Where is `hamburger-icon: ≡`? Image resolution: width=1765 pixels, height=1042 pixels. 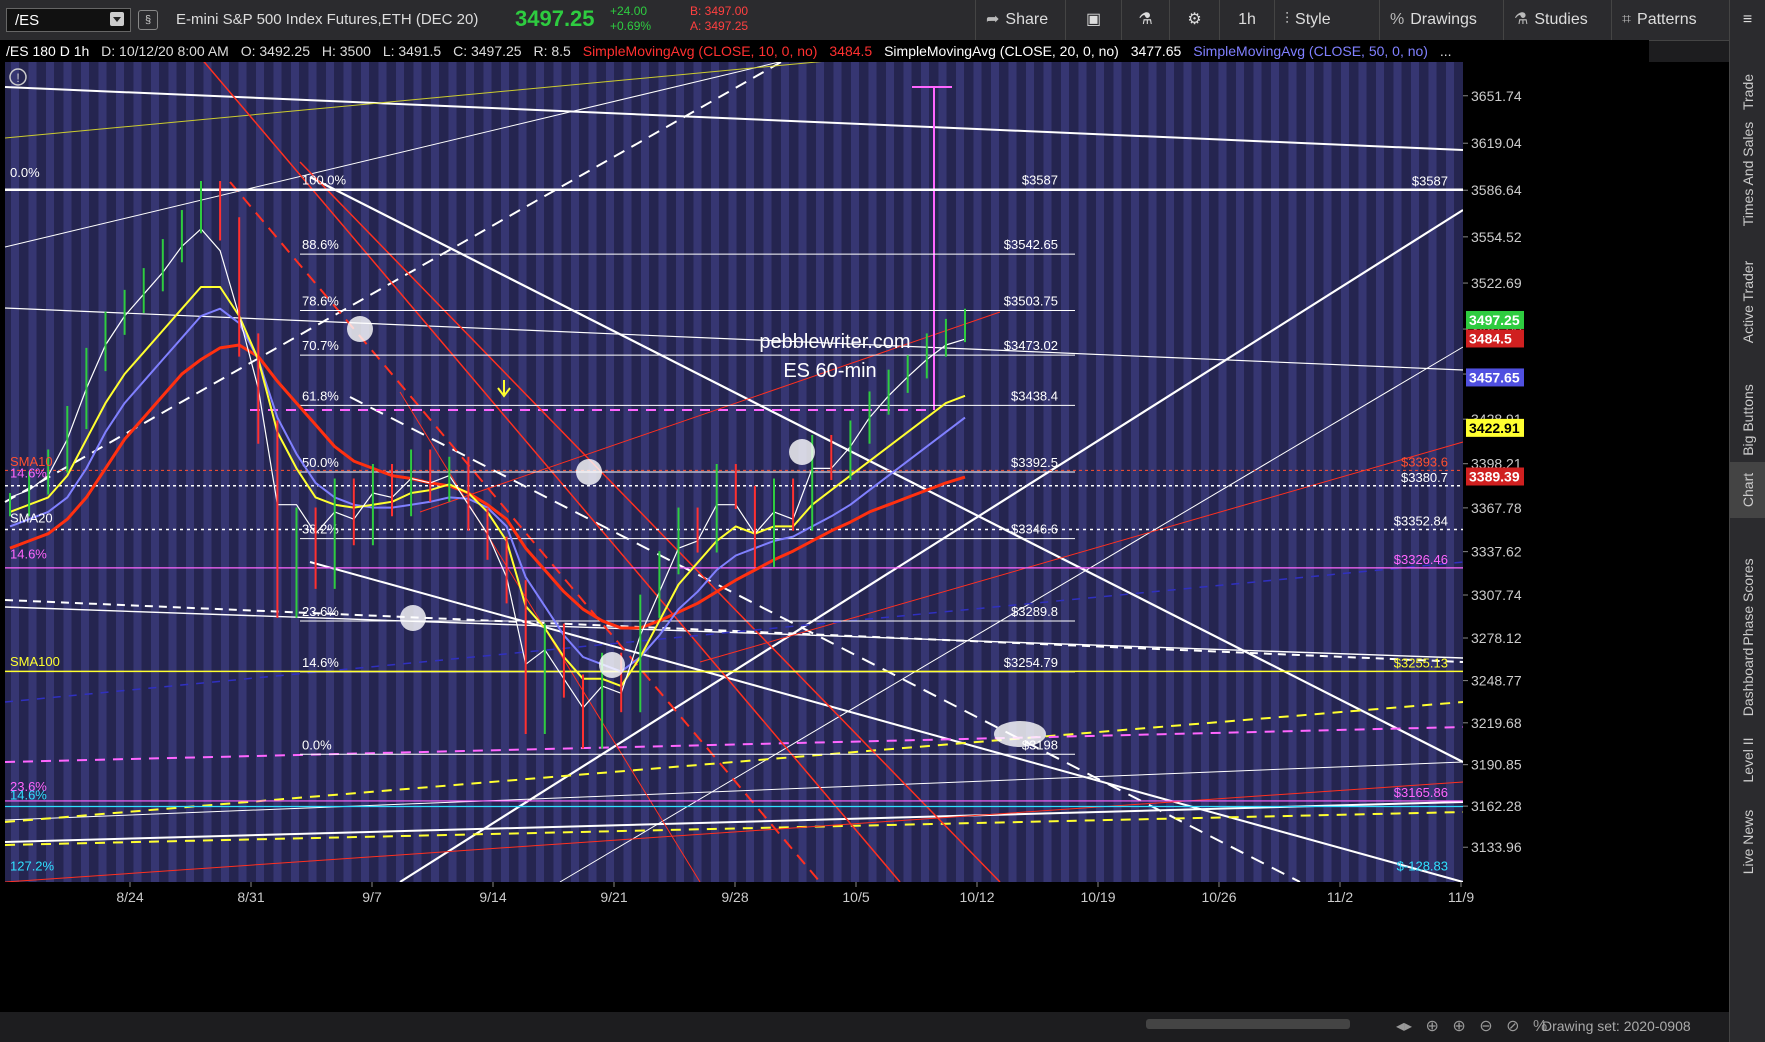
hamburger-icon: ≡ is located at coordinates (1747, 19).